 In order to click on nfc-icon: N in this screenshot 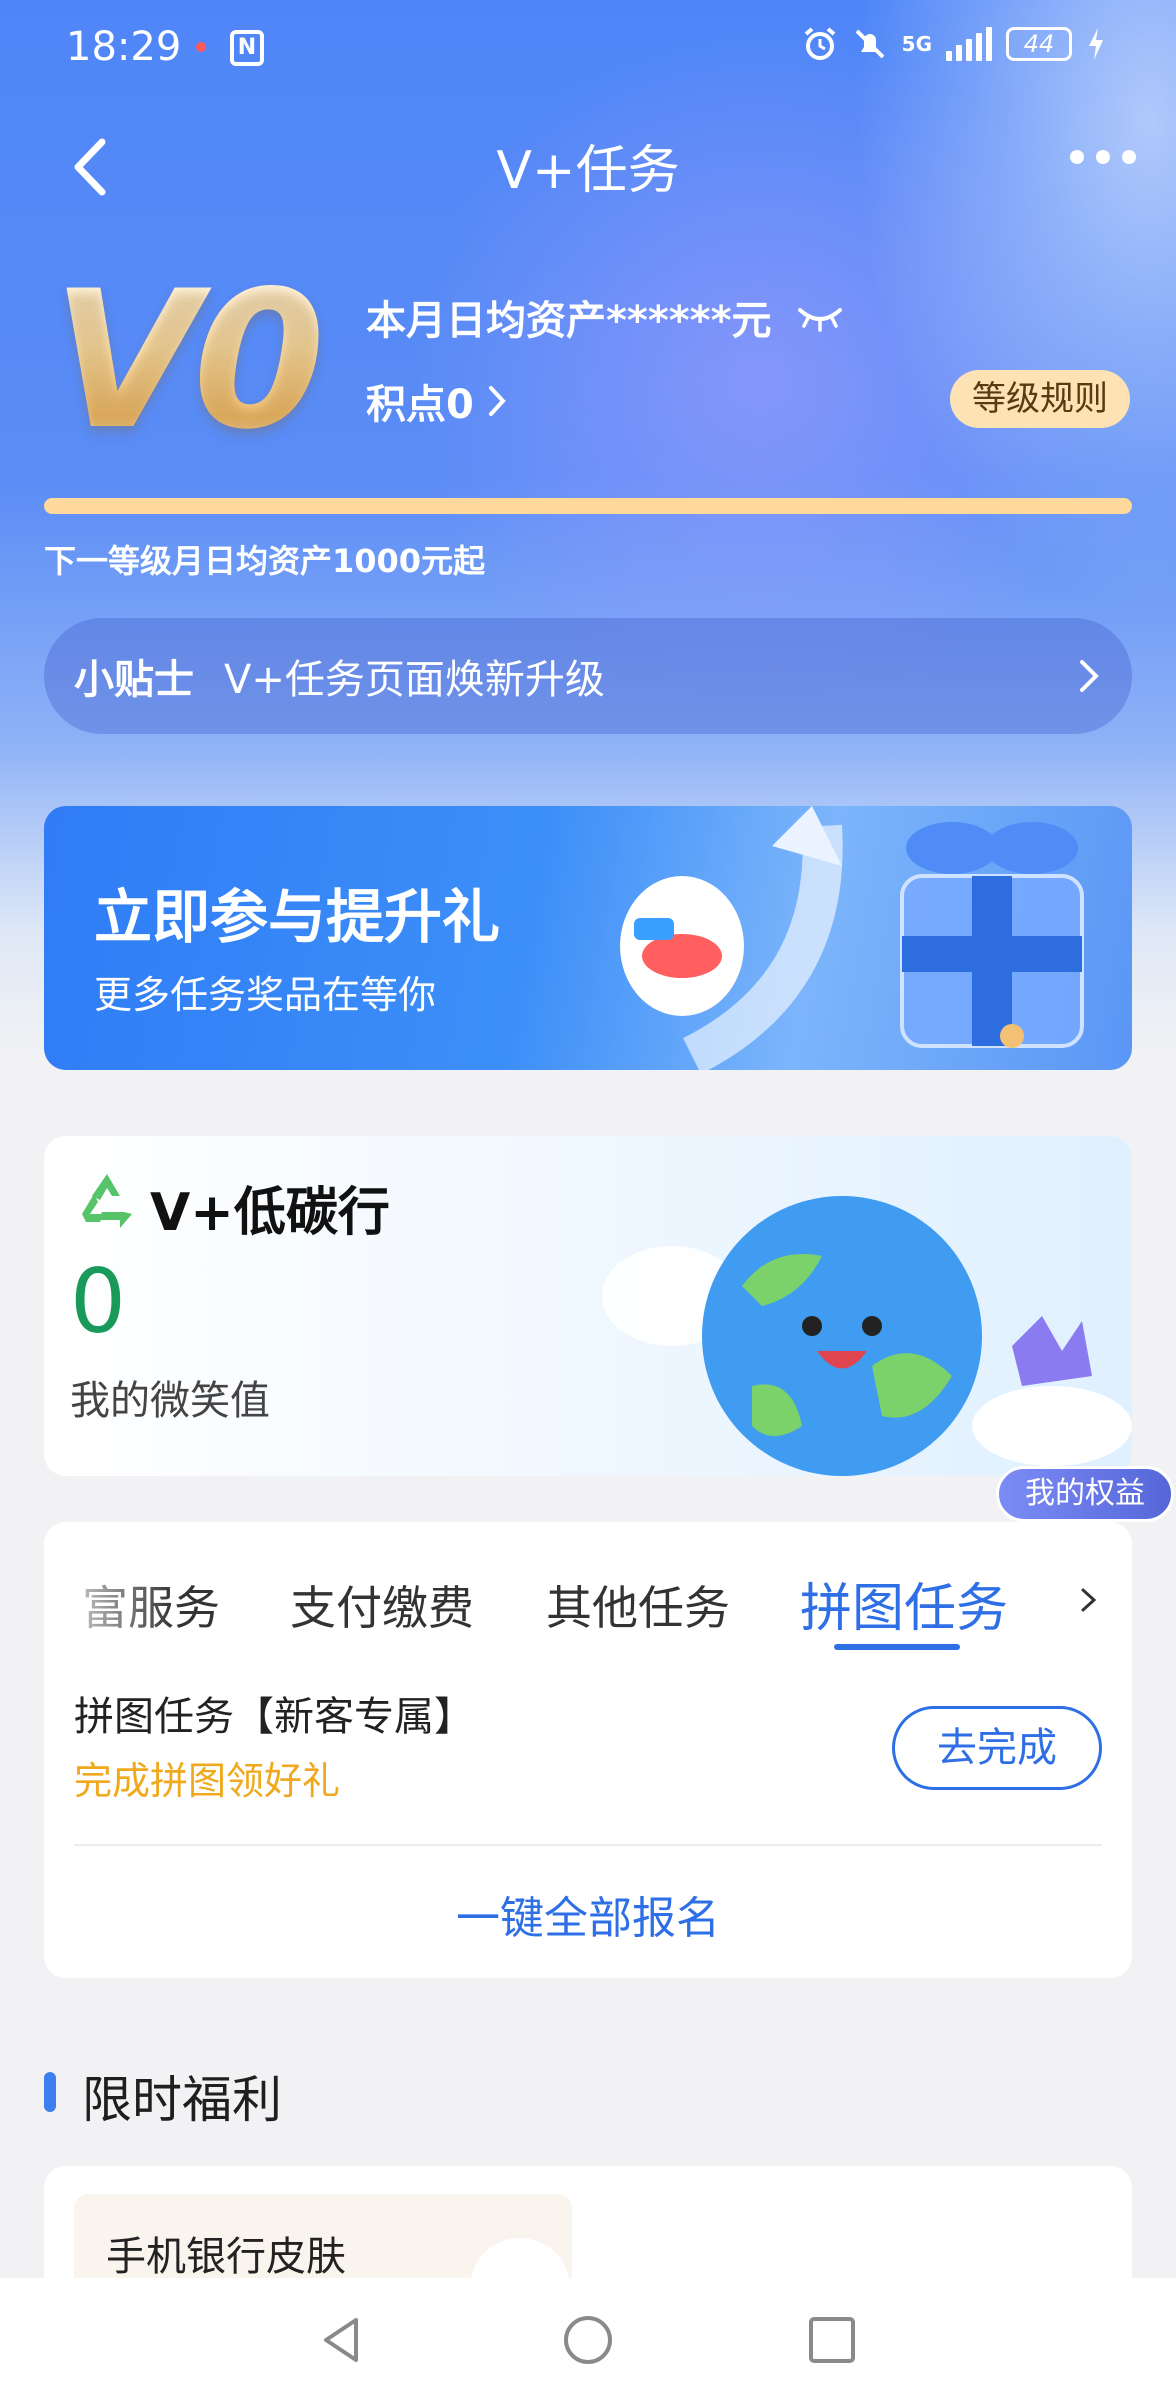, I will do `click(247, 48)`.